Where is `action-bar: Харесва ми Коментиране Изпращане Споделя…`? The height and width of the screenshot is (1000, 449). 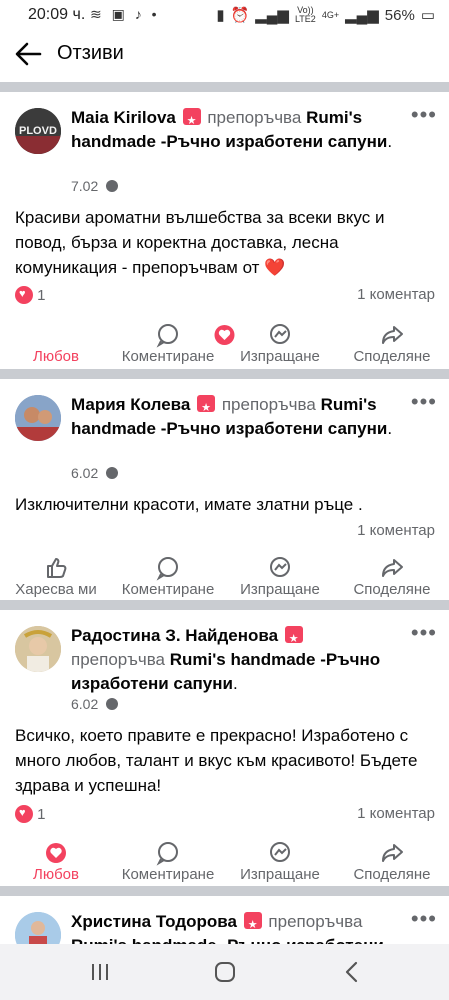
action-bar: Харесва ми Коментиране Изпращане Споделя… is located at coordinates (224, 576).